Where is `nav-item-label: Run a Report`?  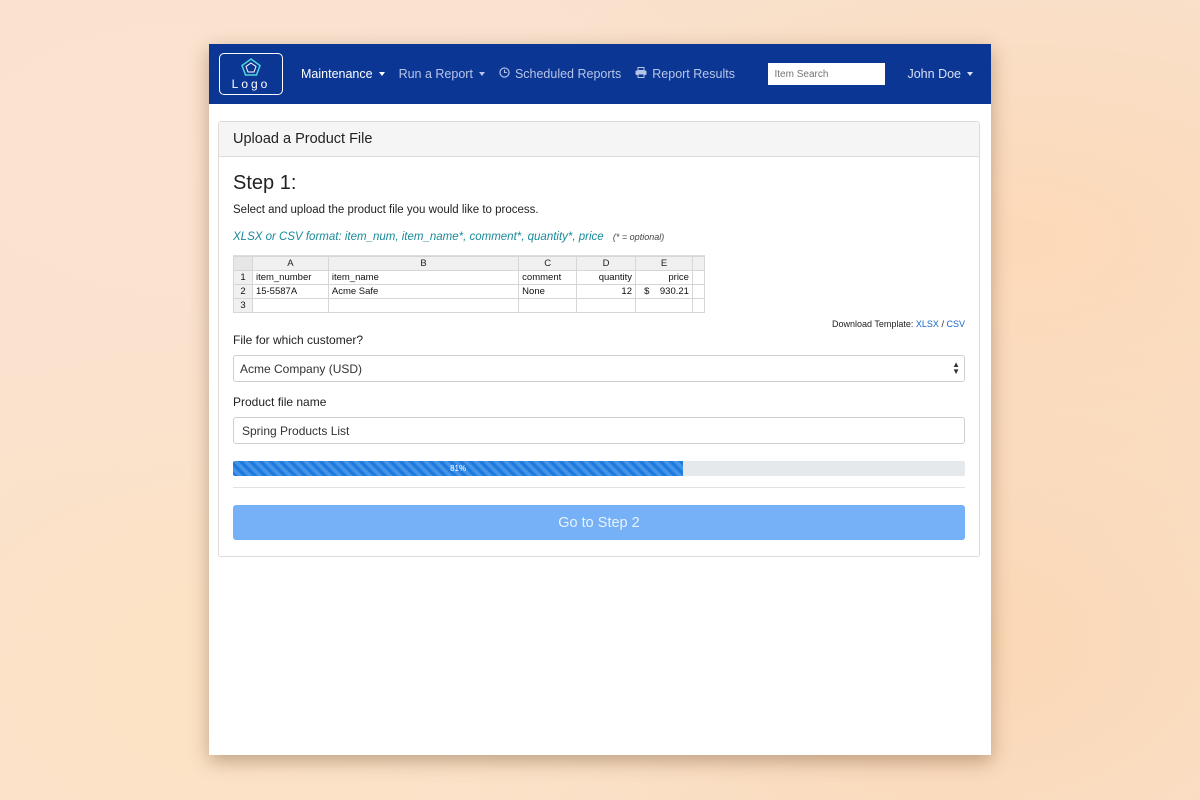 nav-item-label: Run a Report is located at coordinates (435, 74).